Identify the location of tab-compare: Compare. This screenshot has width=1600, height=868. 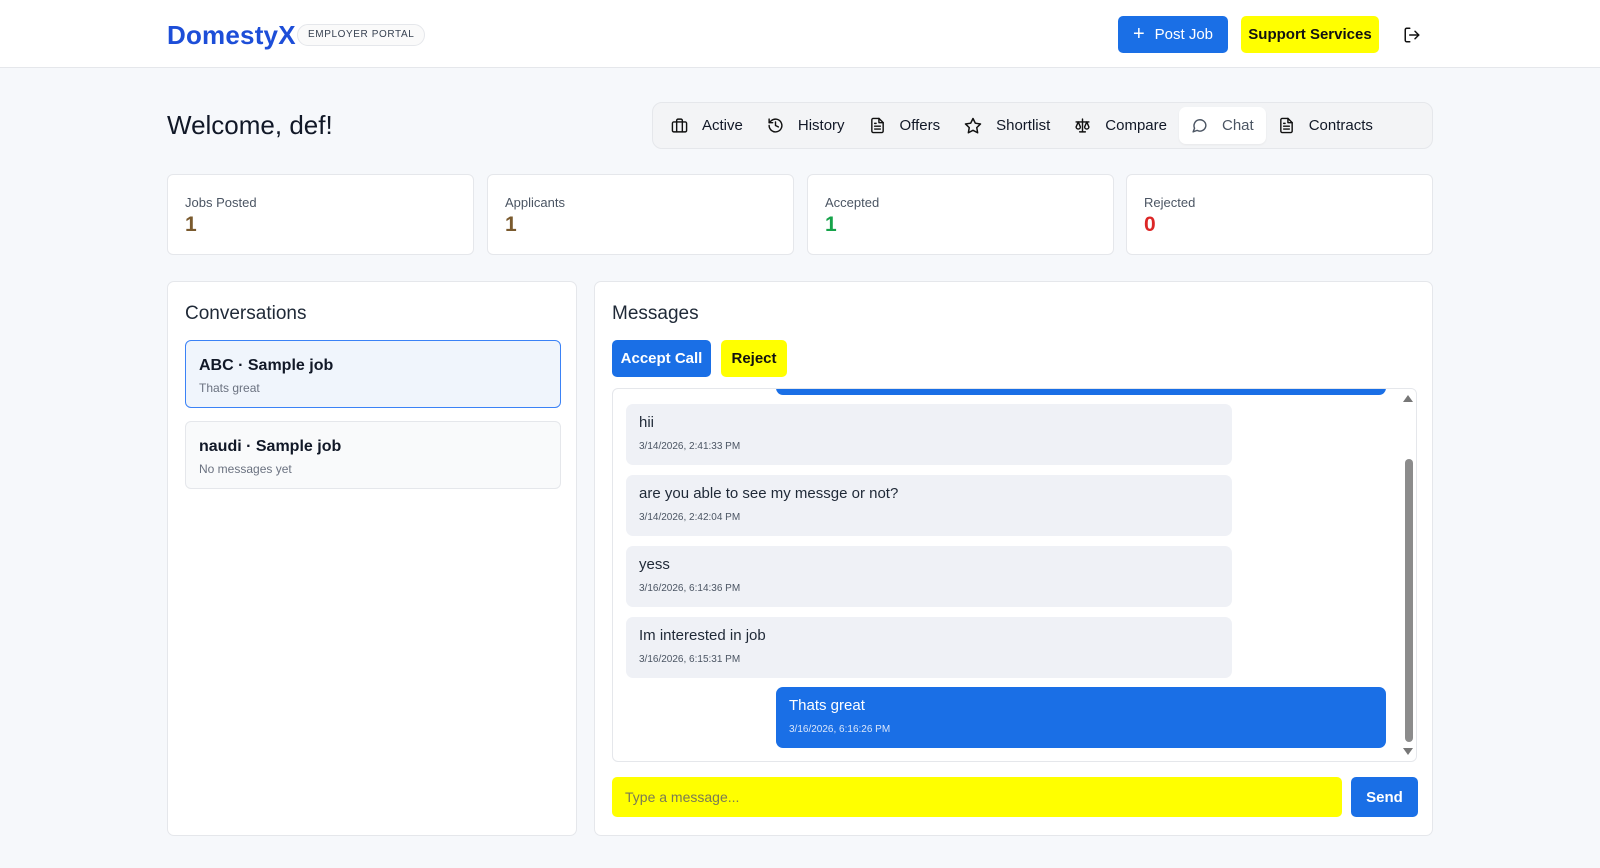
(1120, 125).